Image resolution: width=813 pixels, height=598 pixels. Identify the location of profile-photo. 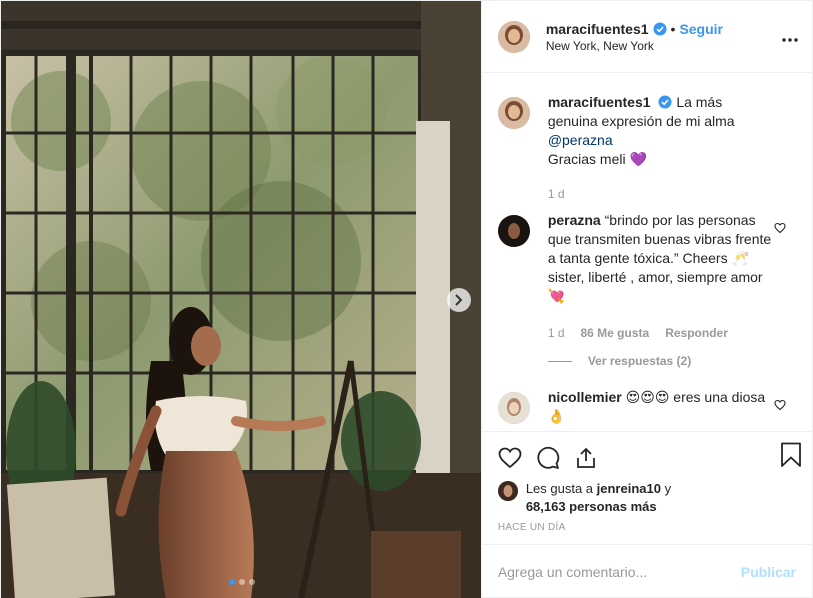
(513, 36).